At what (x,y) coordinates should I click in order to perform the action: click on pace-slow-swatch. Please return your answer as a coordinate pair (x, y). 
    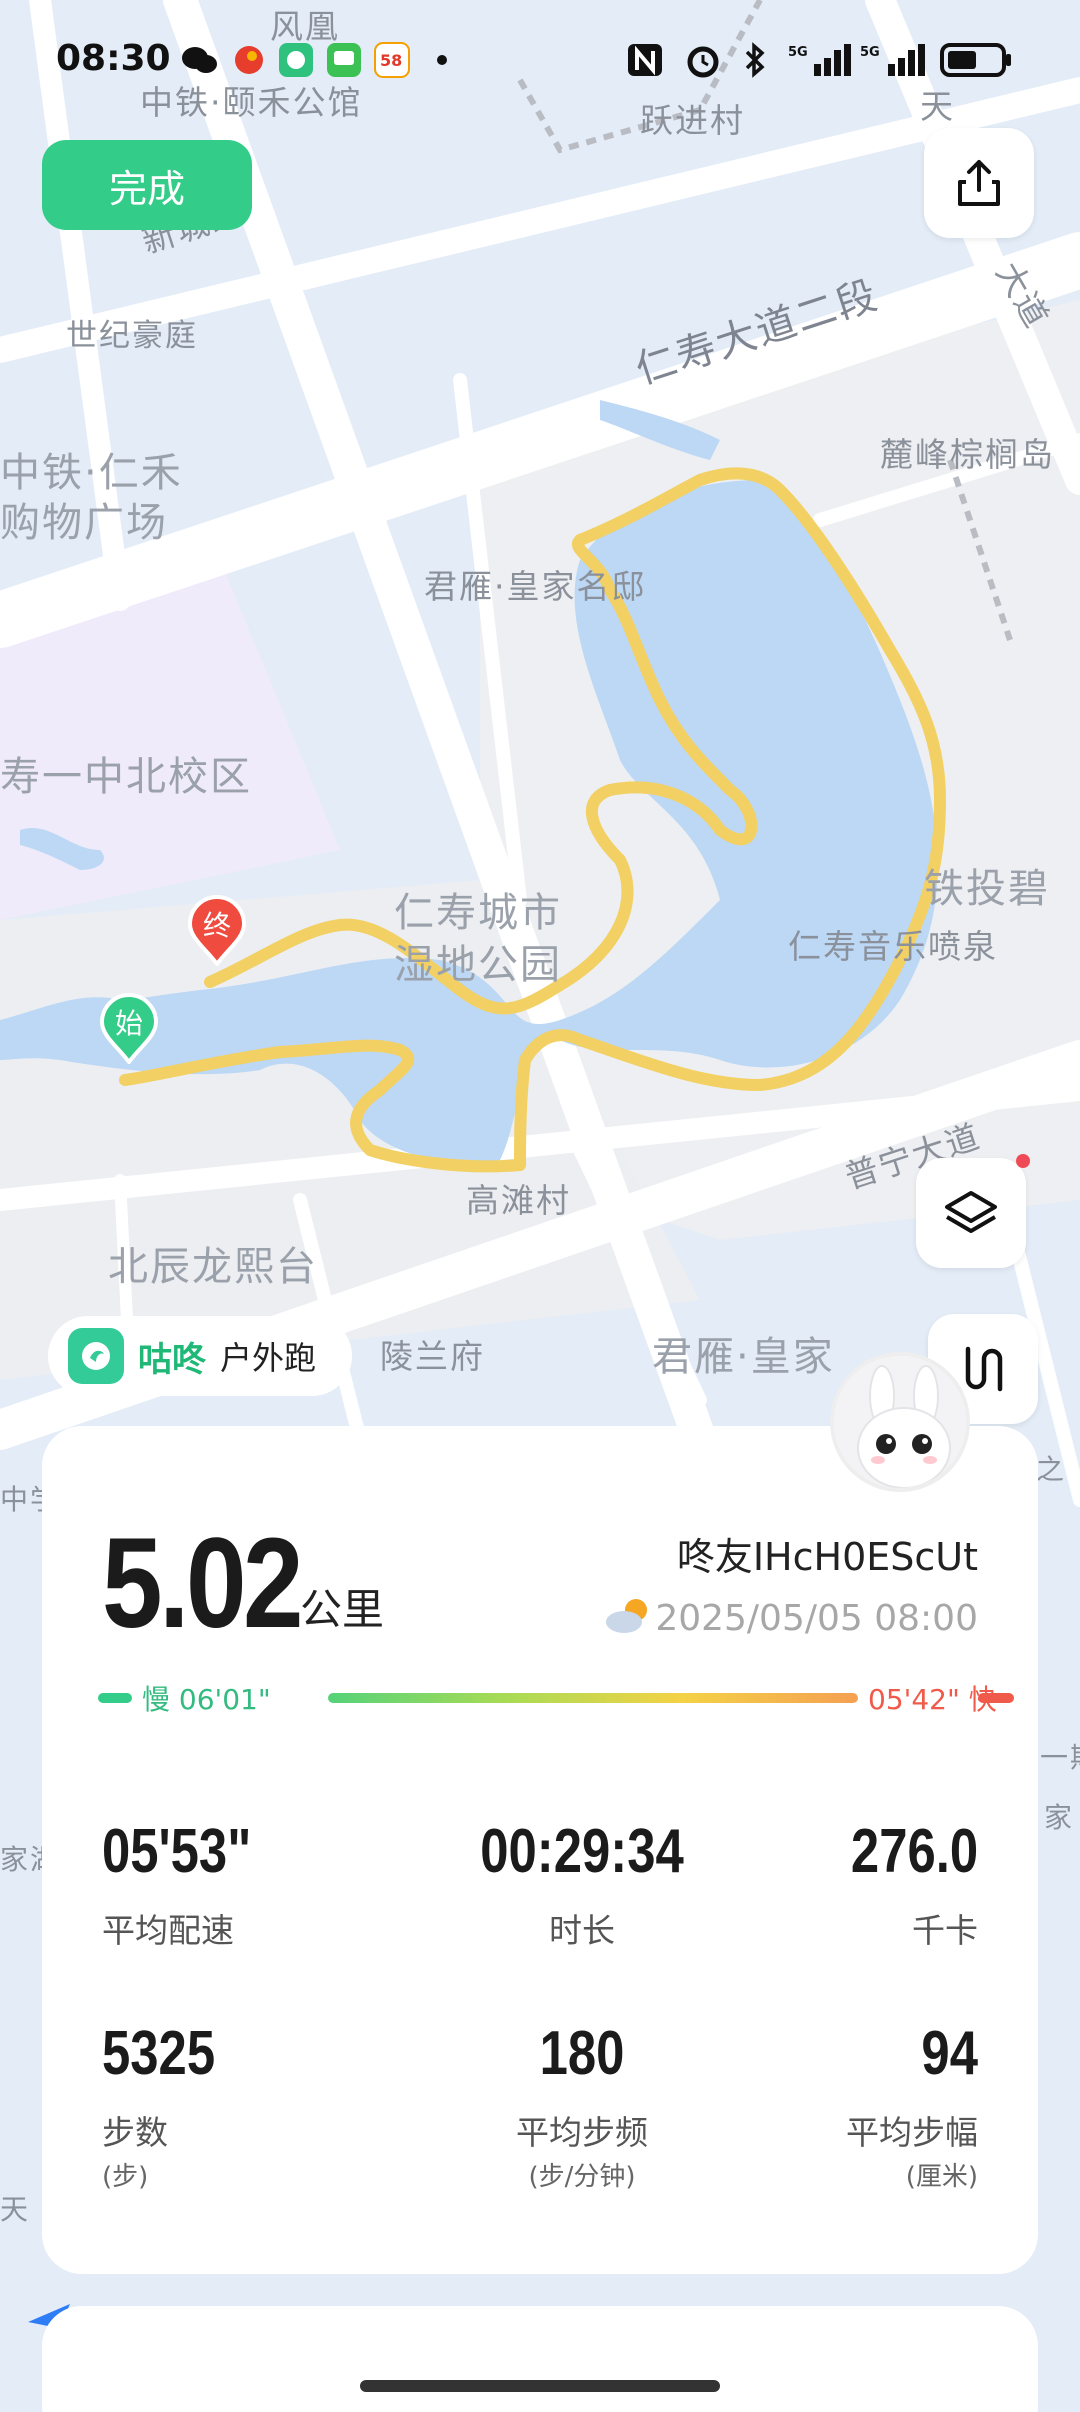
    Looking at the image, I should click on (115, 1698).